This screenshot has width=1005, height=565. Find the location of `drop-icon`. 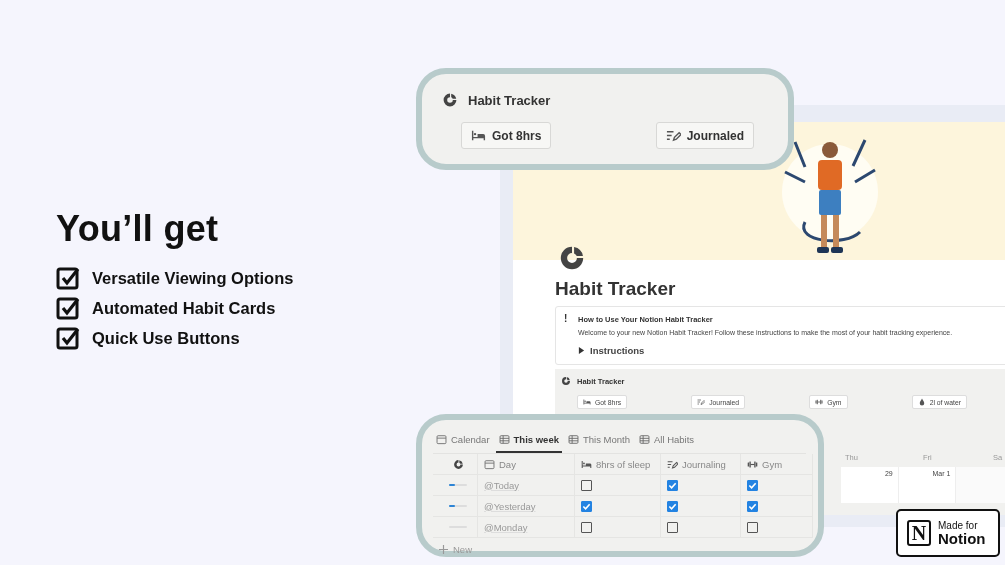

drop-icon is located at coordinates (921, 402).